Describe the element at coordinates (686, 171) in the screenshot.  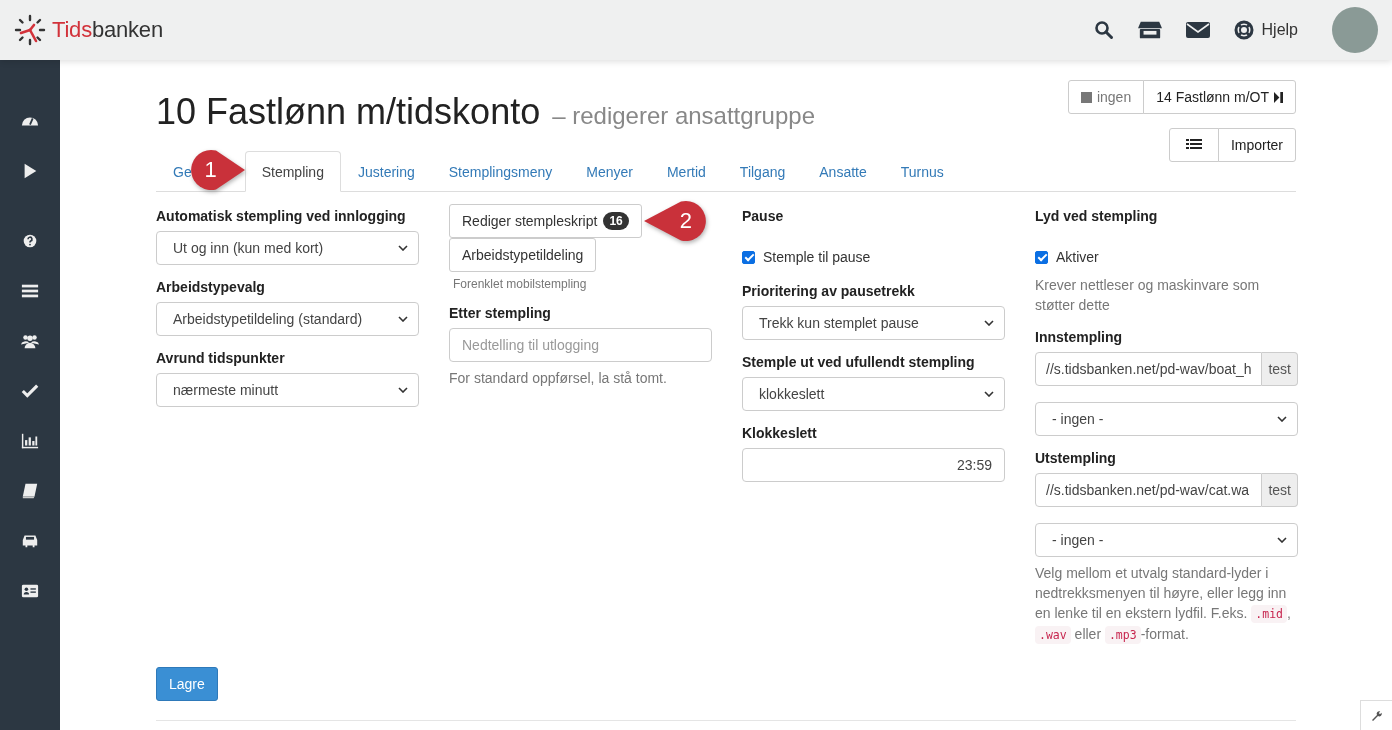
I see `tab: Mertid` at that location.